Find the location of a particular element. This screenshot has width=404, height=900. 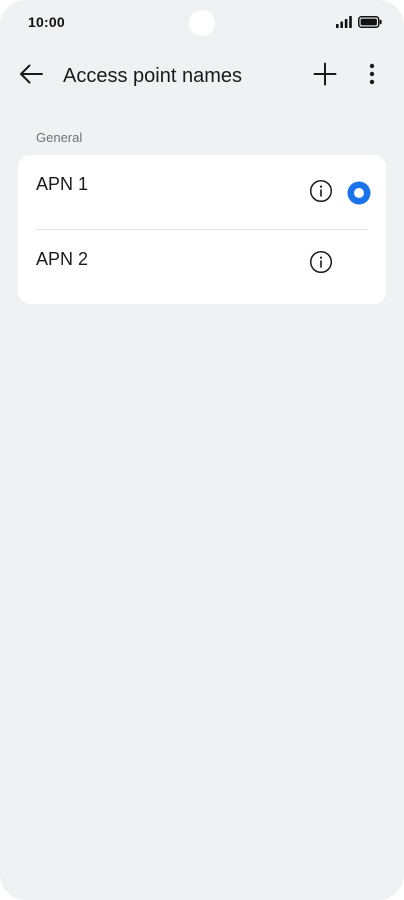

status-time: 10:00 is located at coordinates (46, 22).